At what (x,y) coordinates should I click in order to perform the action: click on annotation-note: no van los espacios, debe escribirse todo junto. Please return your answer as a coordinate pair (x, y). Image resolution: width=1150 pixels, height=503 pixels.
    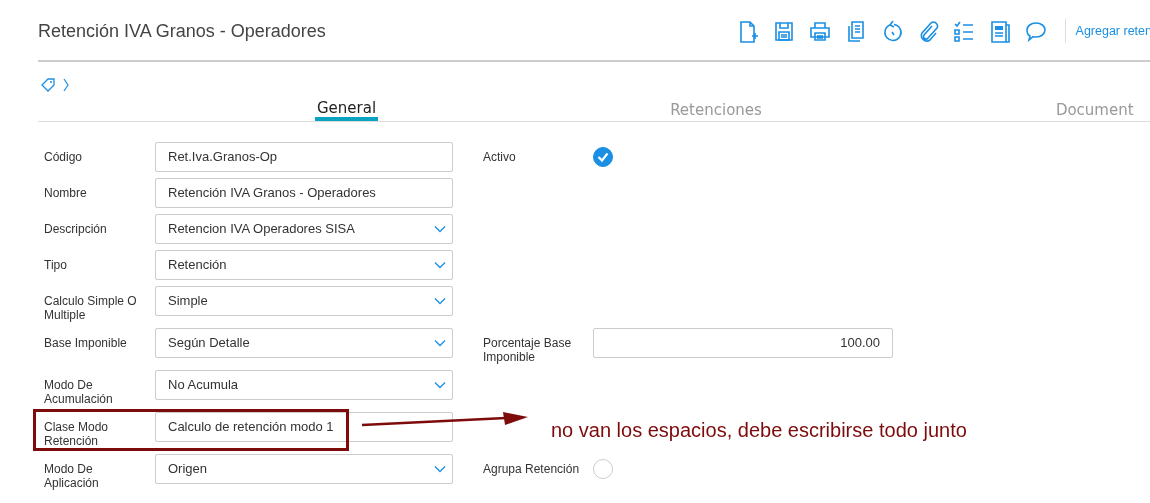
    Looking at the image, I should click on (759, 430).